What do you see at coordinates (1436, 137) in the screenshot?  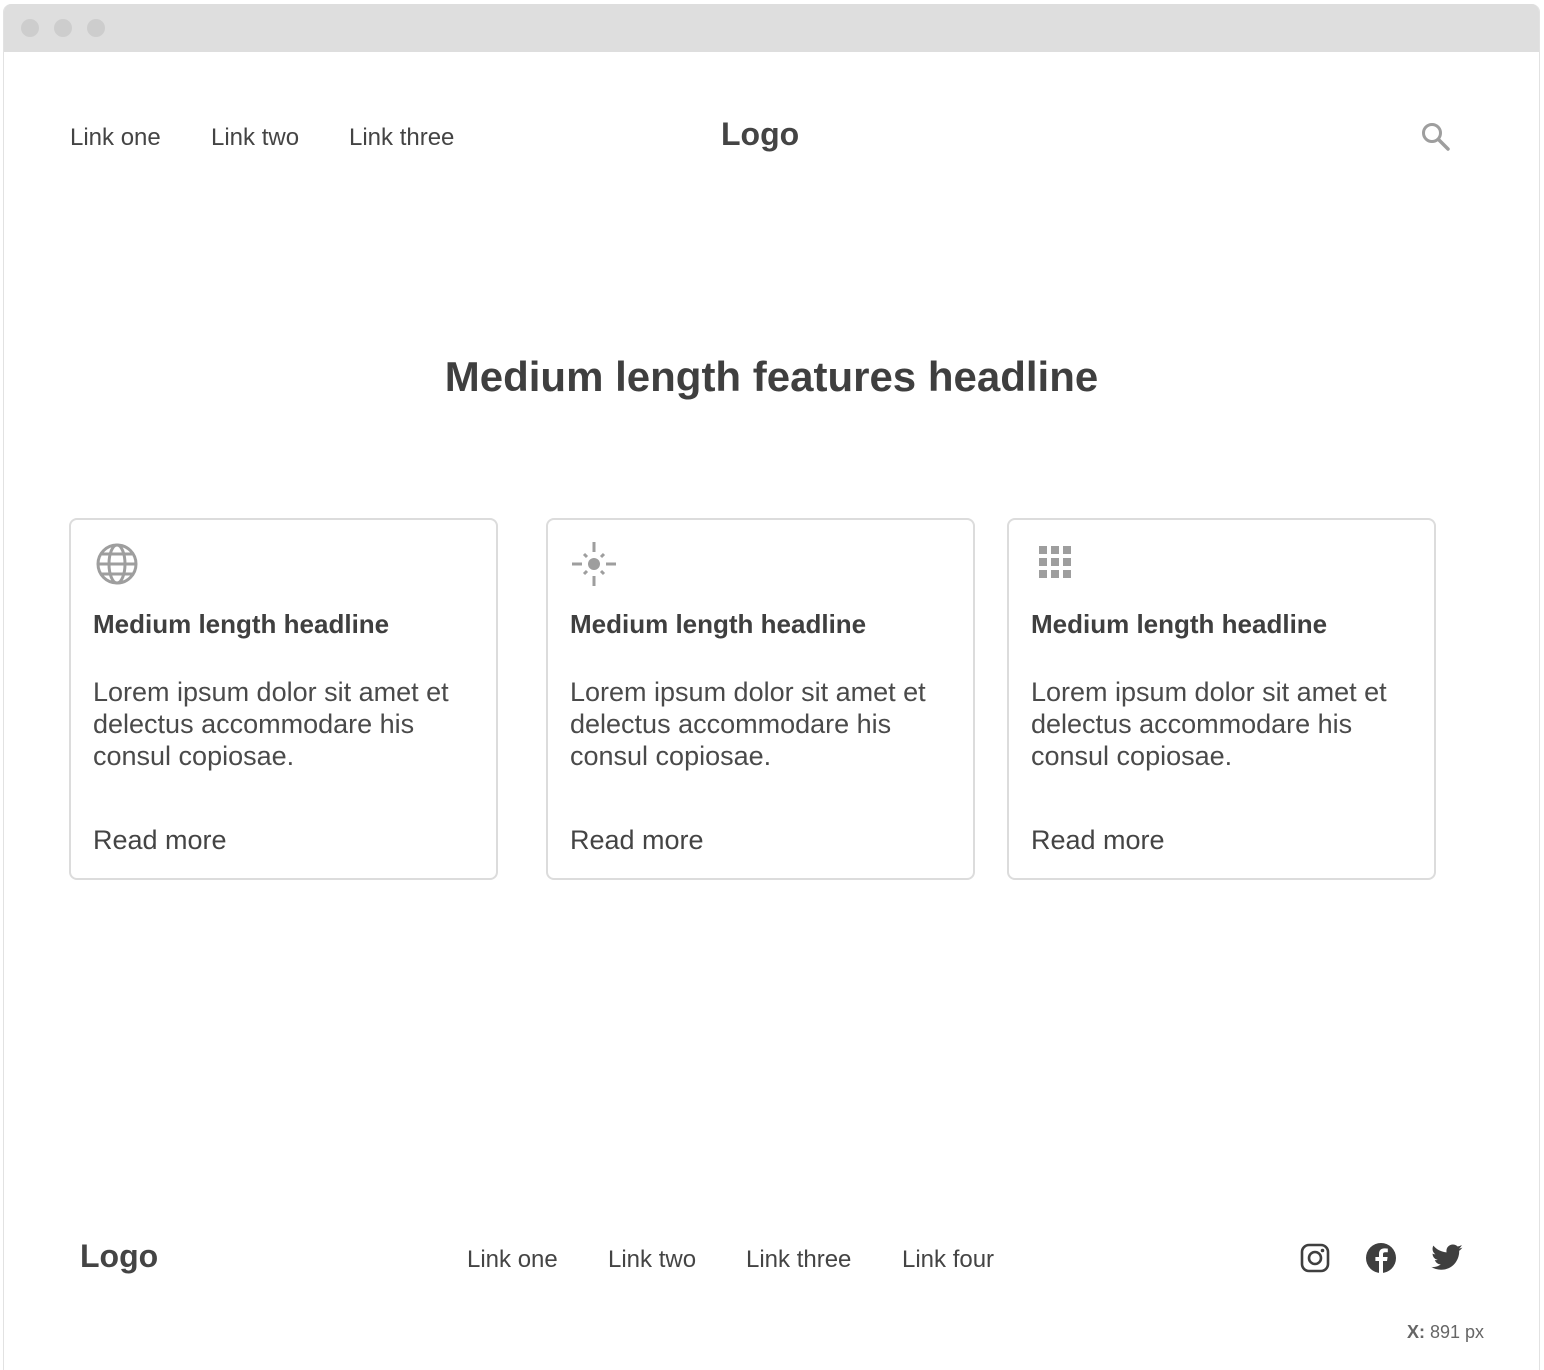 I see `search-icon` at bounding box center [1436, 137].